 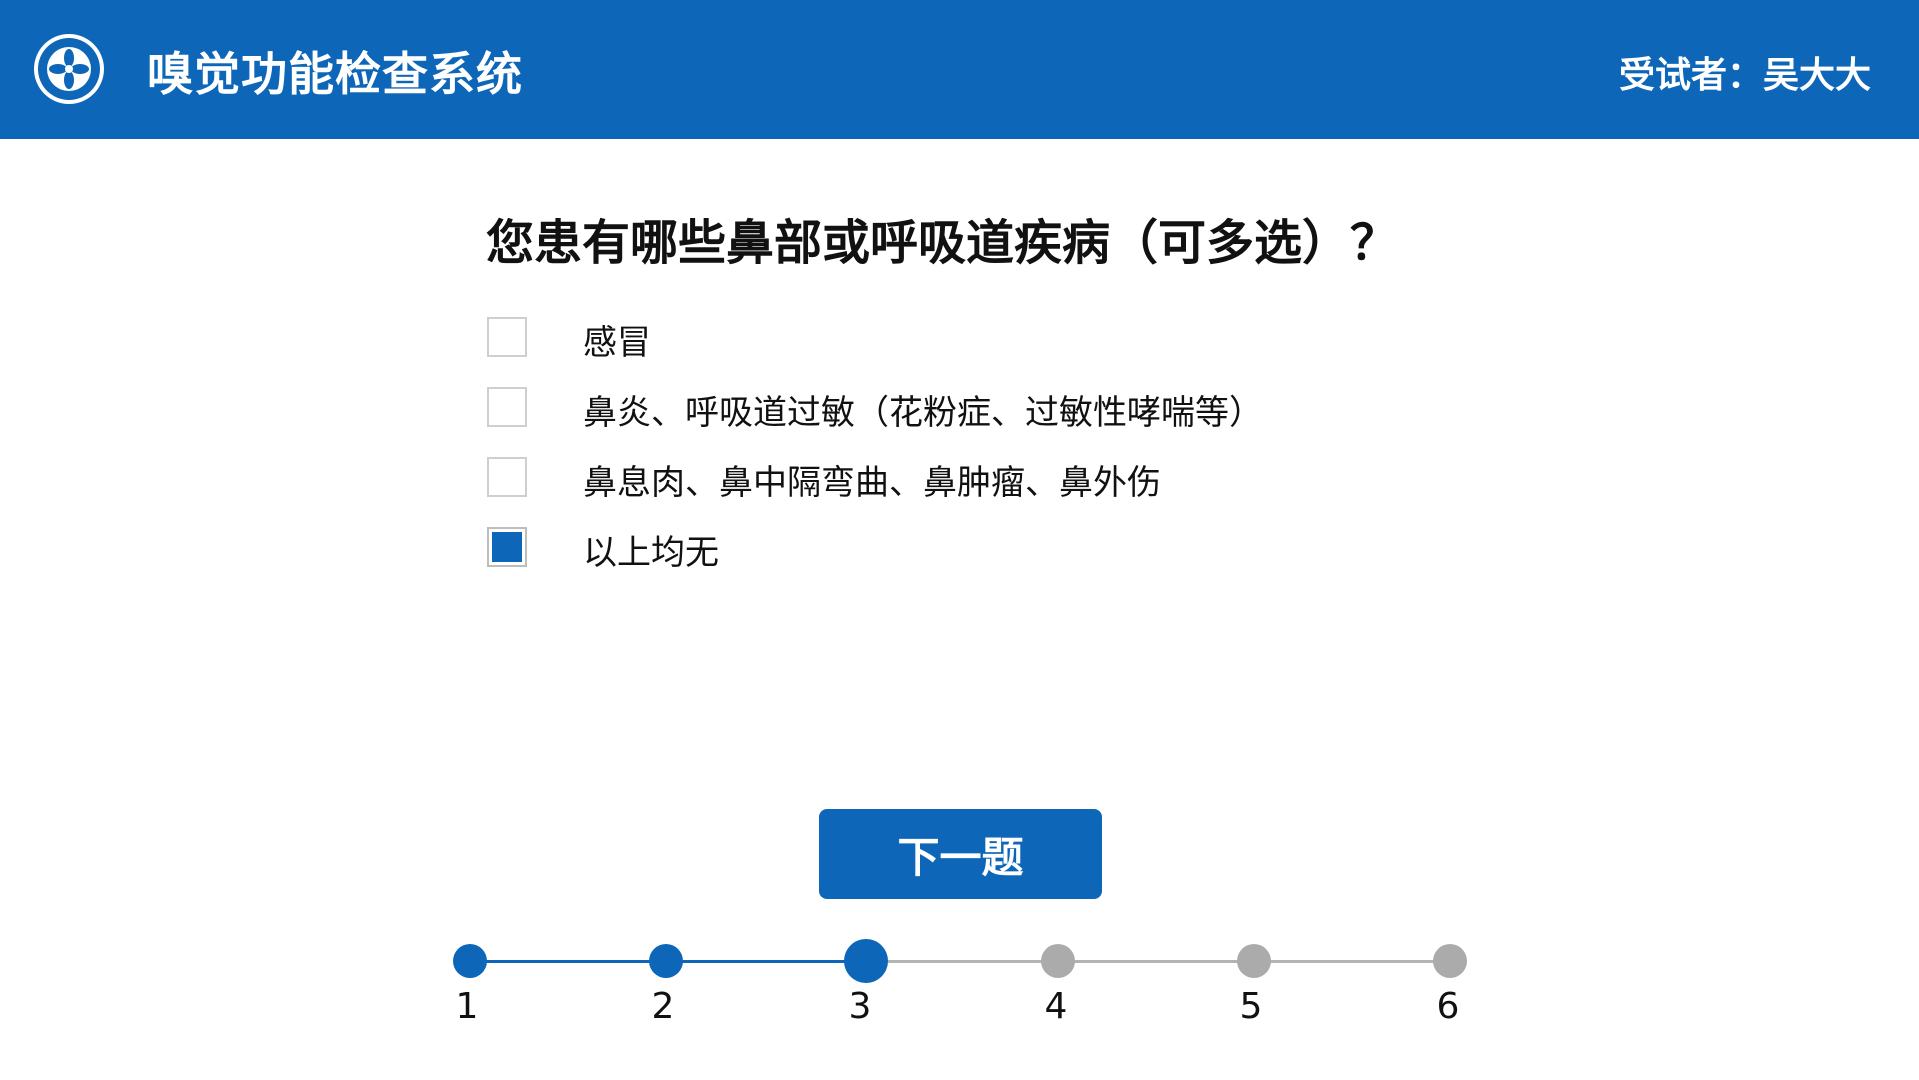 What do you see at coordinates (1056, 1006) in the screenshot?
I see `progress-step-number: 4` at bounding box center [1056, 1006].